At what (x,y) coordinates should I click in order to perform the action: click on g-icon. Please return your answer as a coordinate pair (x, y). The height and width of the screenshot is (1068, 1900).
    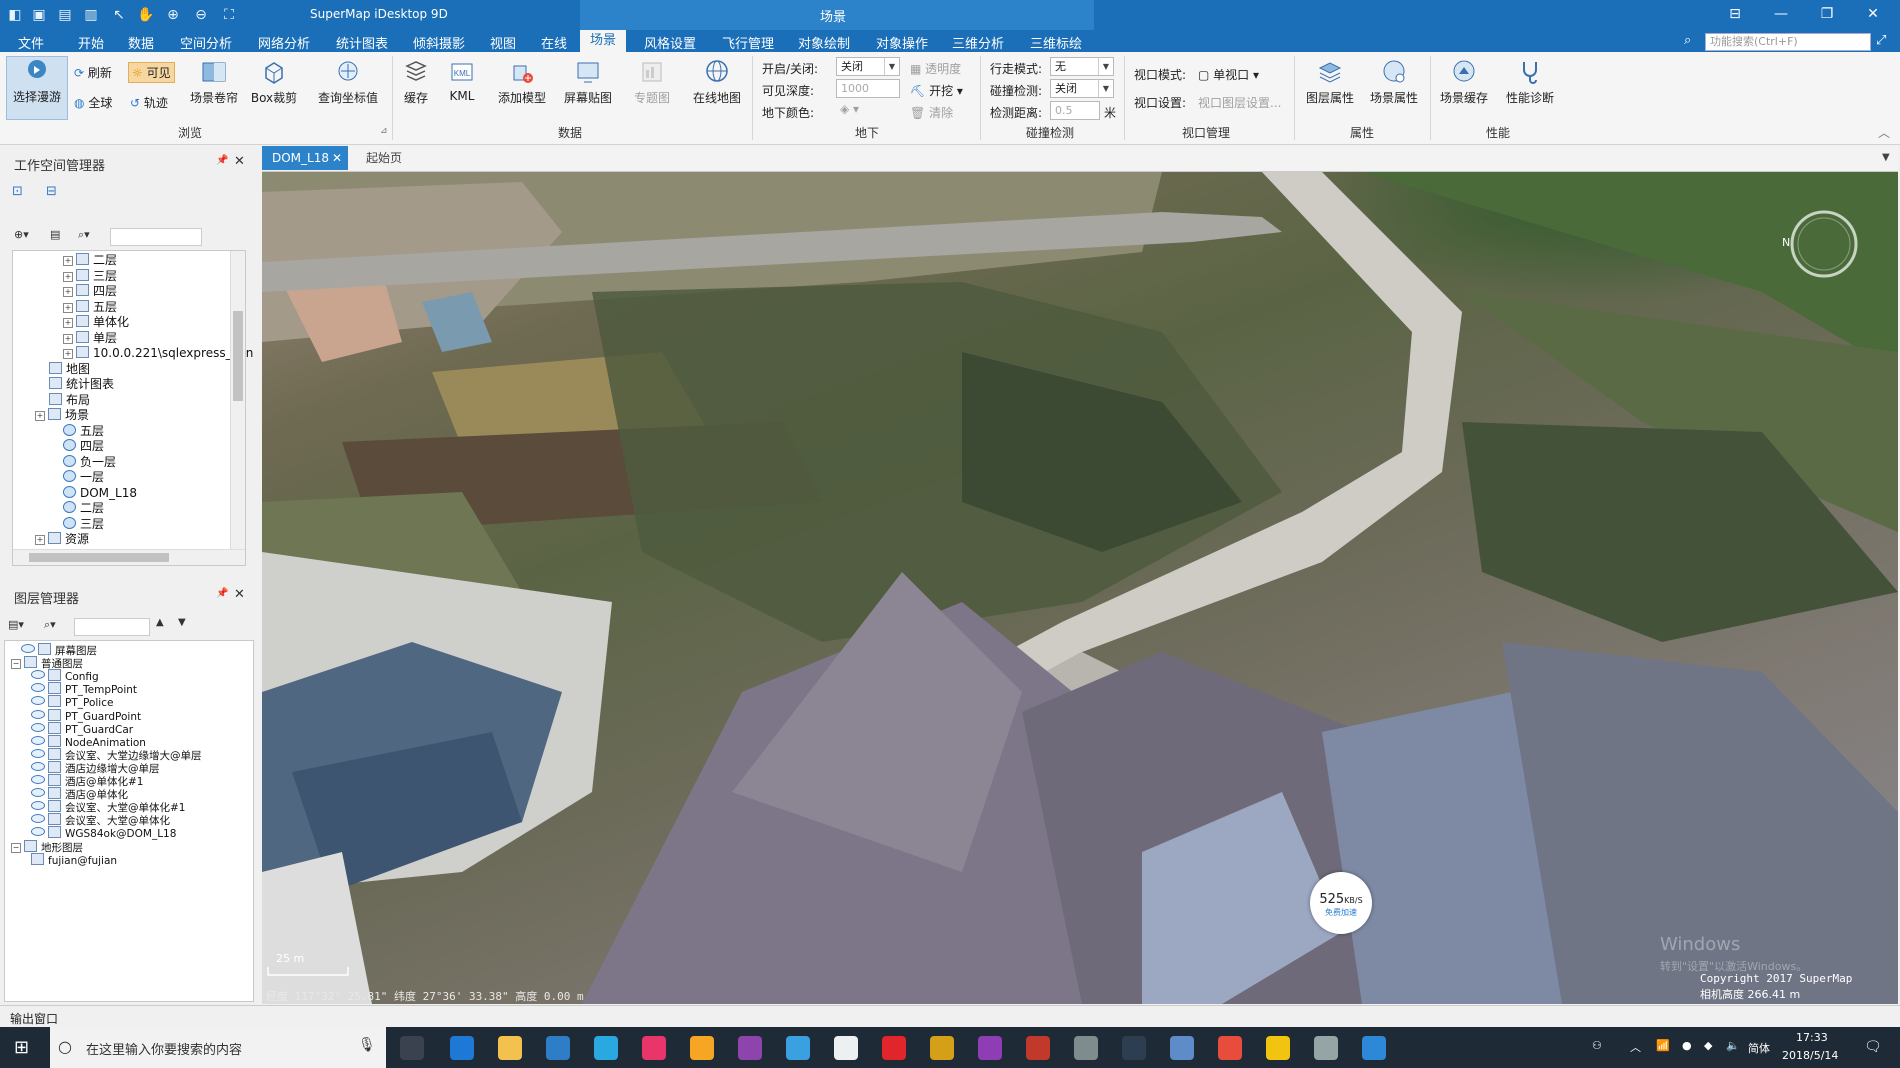
    Looking at the image, I should click on (1230, 1048).